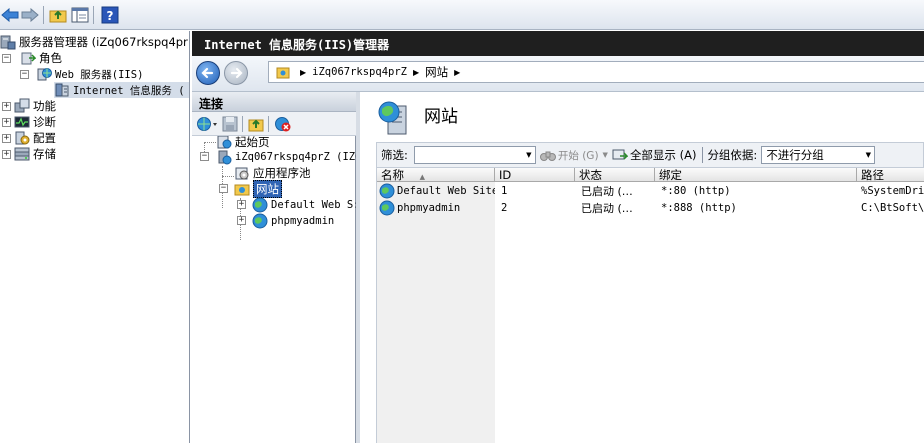  What do you see at coordinates (504, 191) in the screenshot?
I see `cell-id: 1` at bounding box center [504, 191].